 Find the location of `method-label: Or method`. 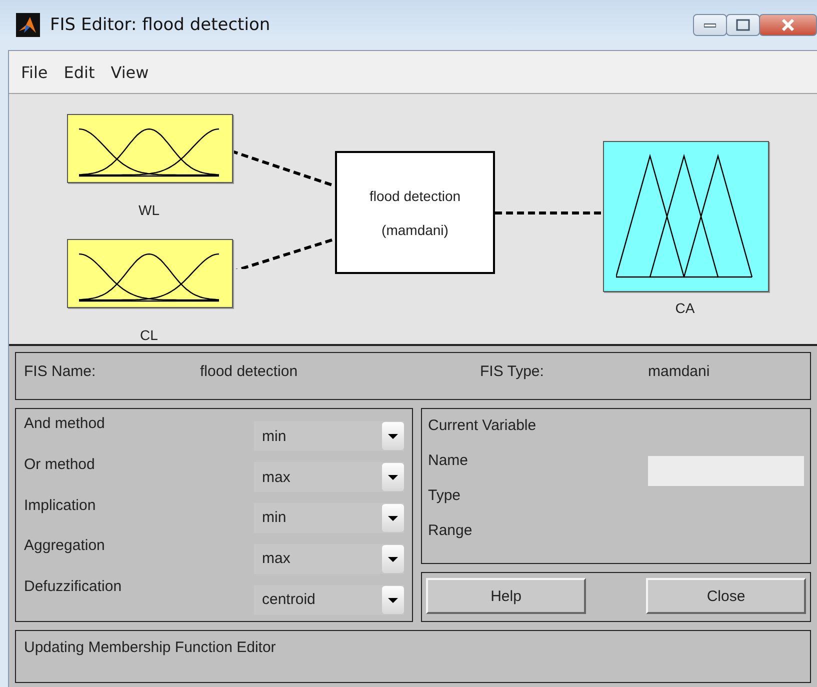

method-label: Or method is located at coordinates (60, 464).